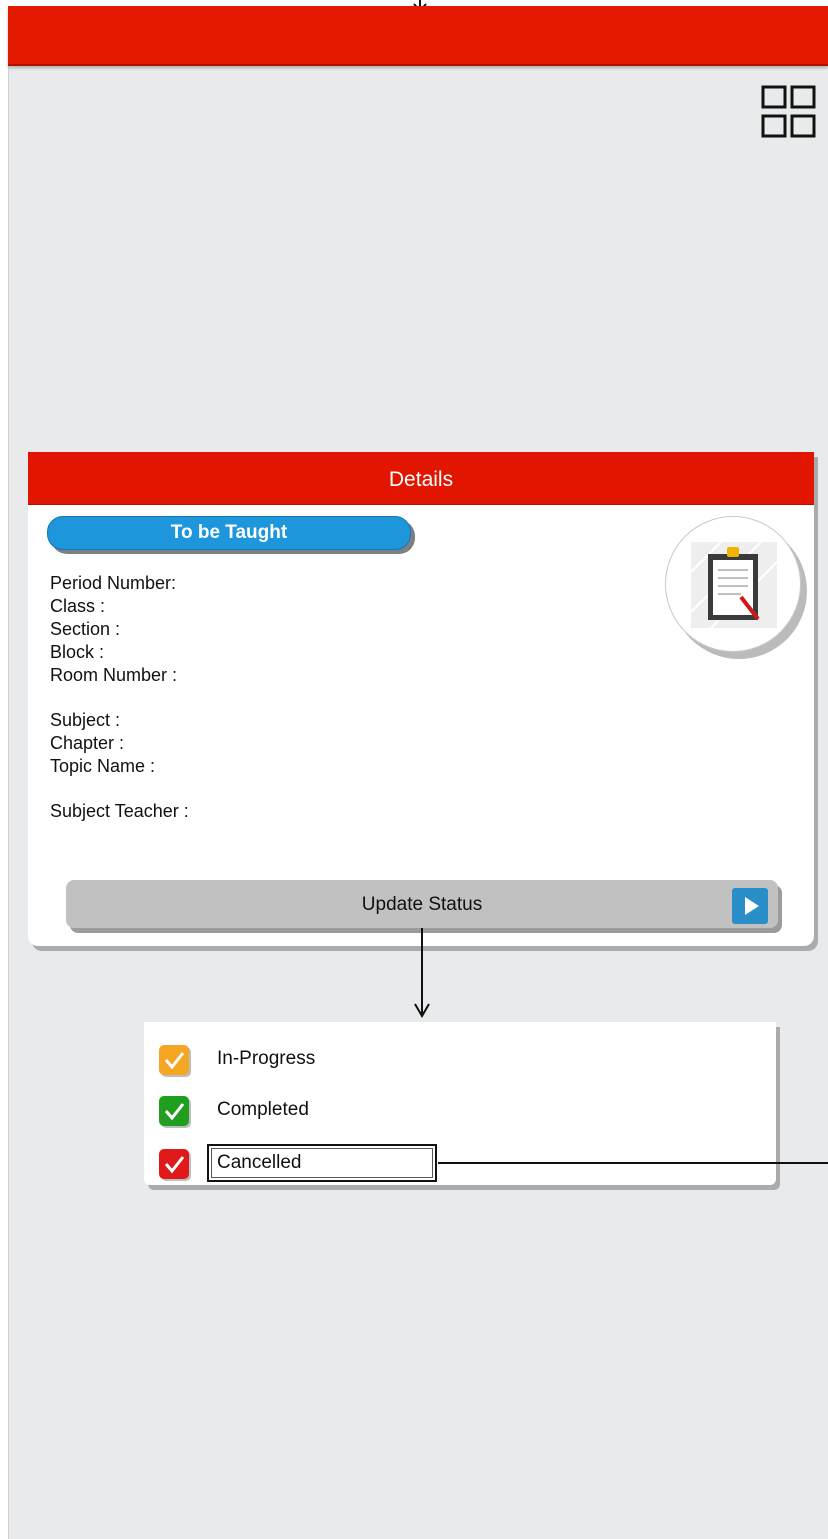  Describe the element at coordinates (119, 811) in the screenshot. I see `field-subject-teacher: Subject Teacher :` at that location.